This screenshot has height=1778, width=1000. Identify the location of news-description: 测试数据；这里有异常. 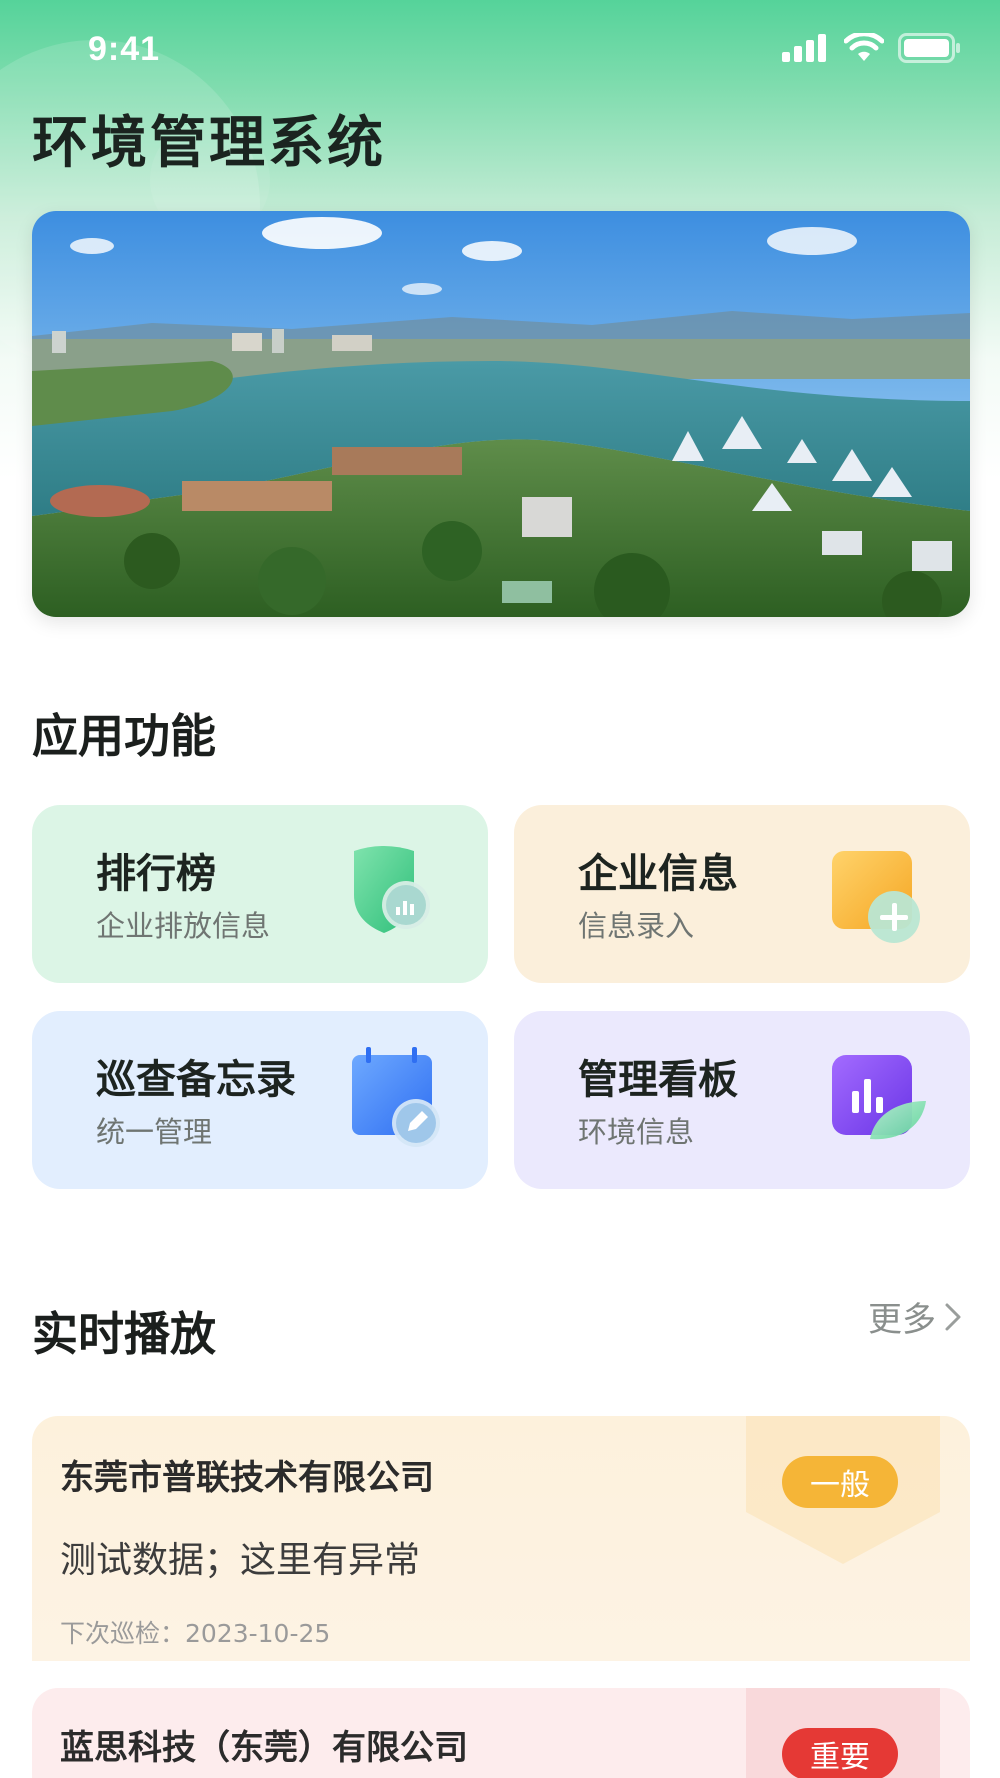
(240, 1560).